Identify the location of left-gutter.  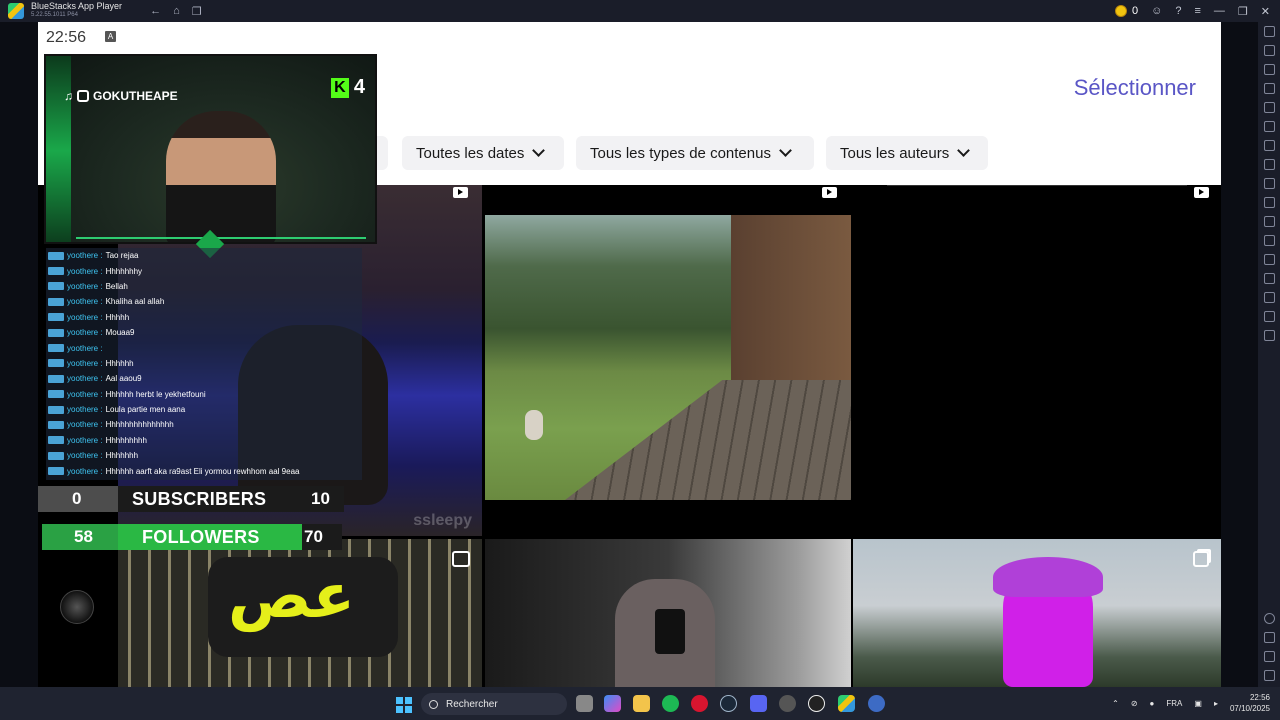
(19, 354).